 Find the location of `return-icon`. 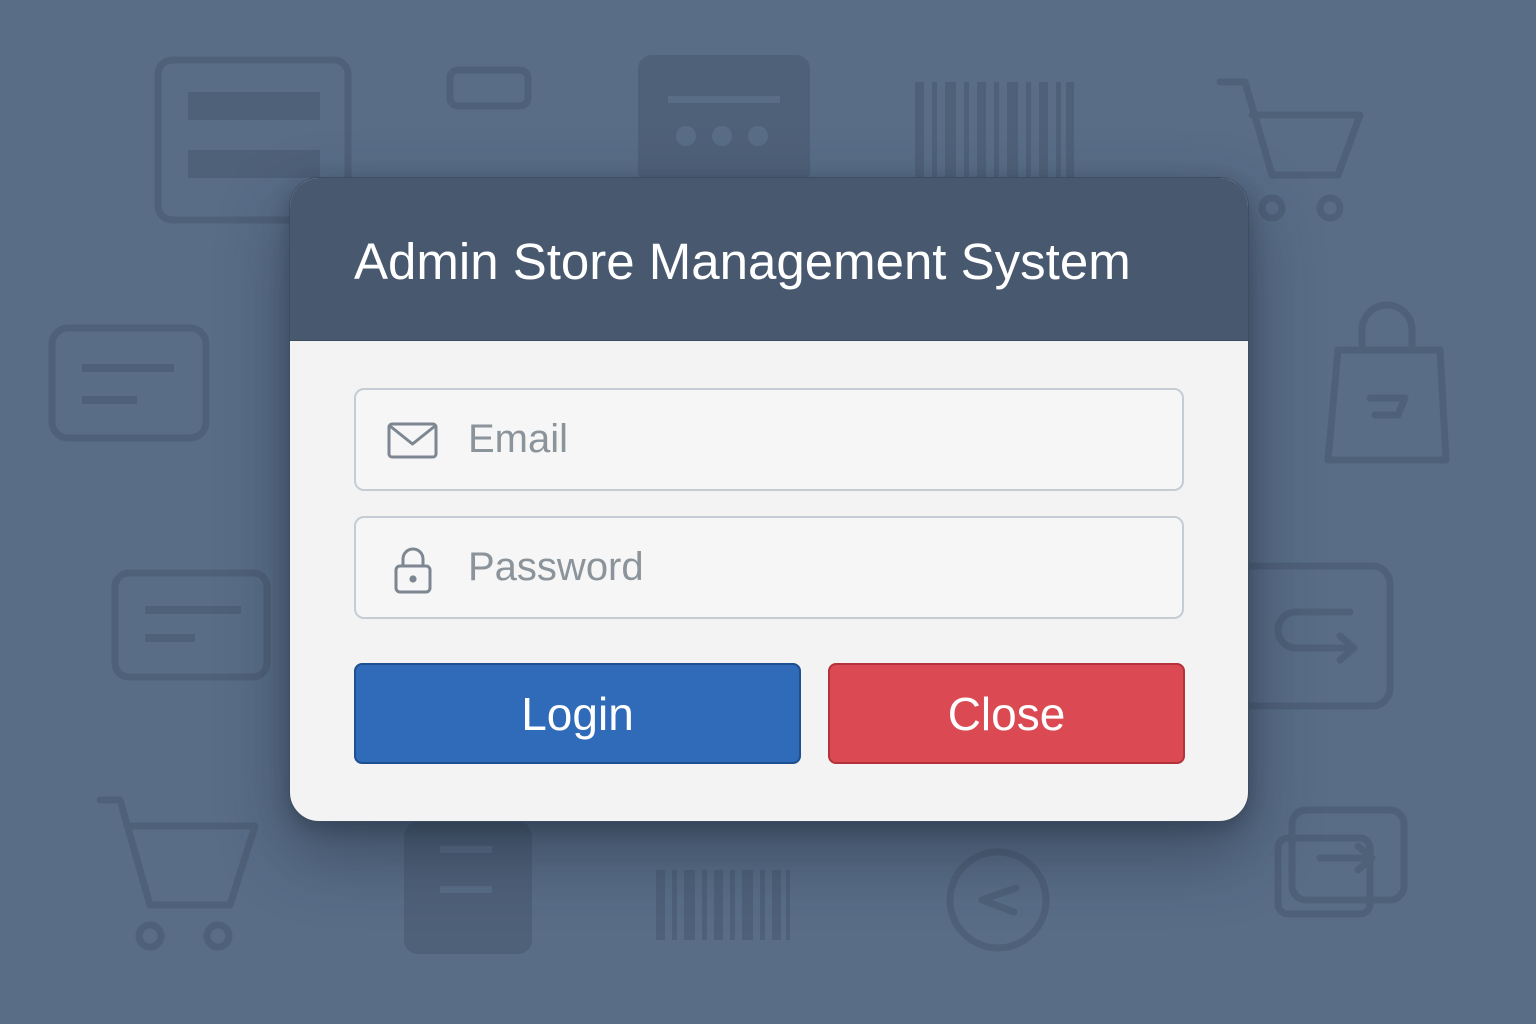

return-icon is located at coordinates (1310, 636).